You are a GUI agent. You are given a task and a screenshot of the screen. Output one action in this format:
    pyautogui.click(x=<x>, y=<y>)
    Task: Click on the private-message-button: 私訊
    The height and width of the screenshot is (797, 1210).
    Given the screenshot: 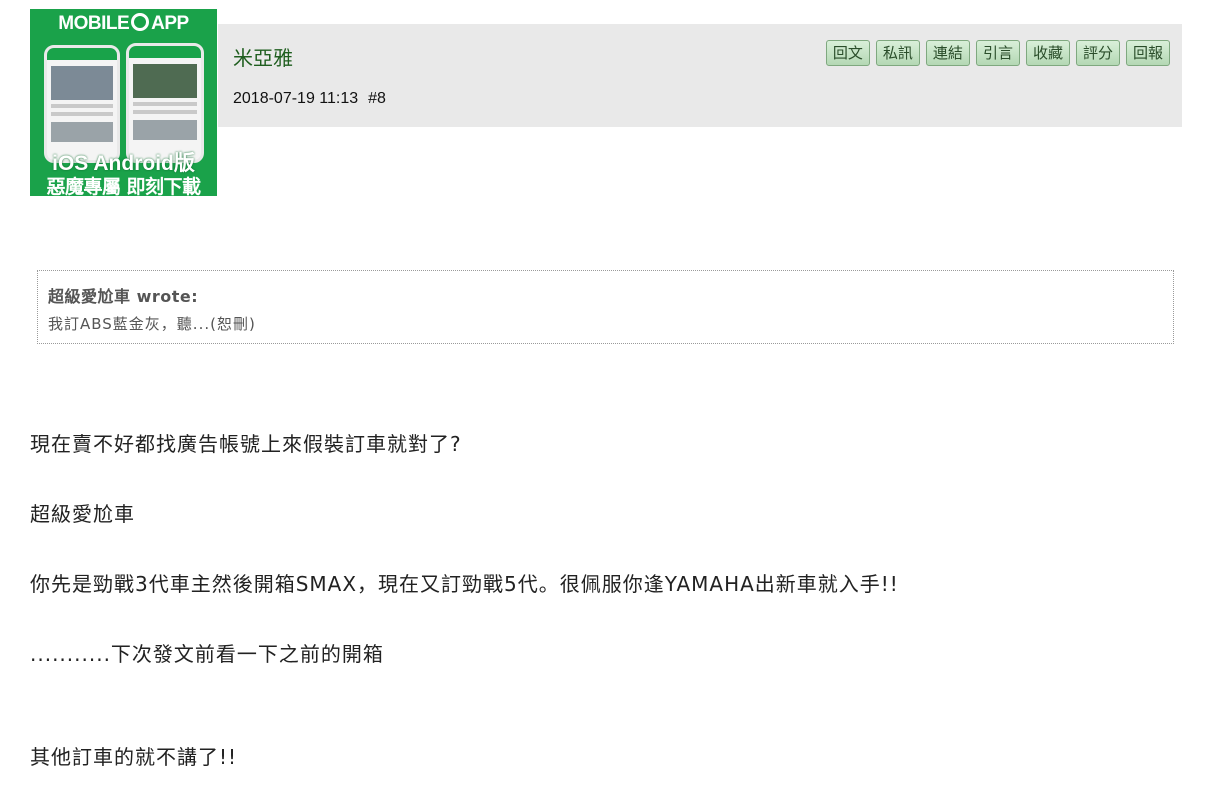 What is the action you would take?
    pyautogui.click(x=897, y=53)
    